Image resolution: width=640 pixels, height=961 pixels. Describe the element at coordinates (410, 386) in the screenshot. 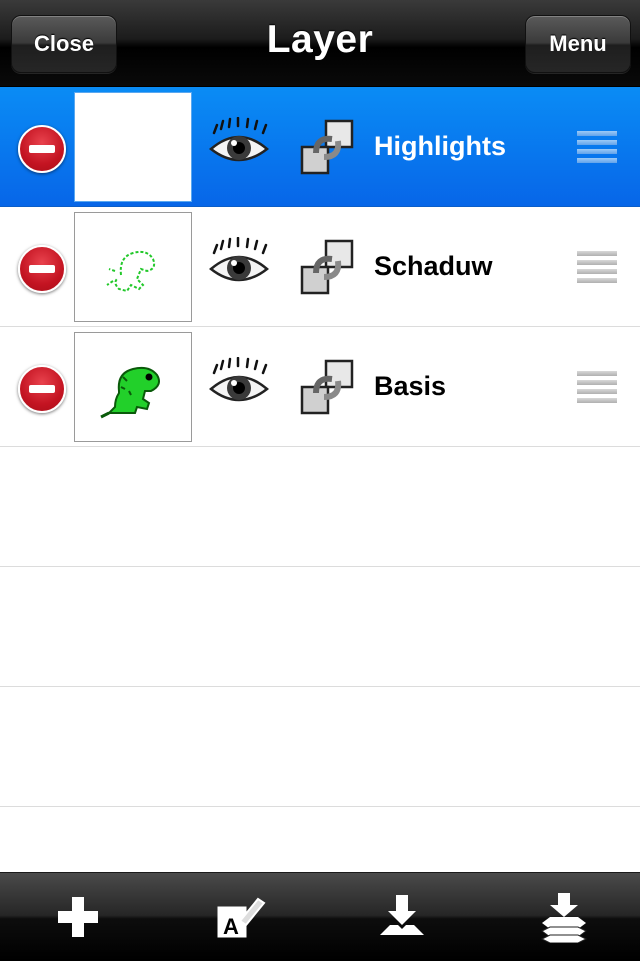

I see `layer-name: Basis` at that location.